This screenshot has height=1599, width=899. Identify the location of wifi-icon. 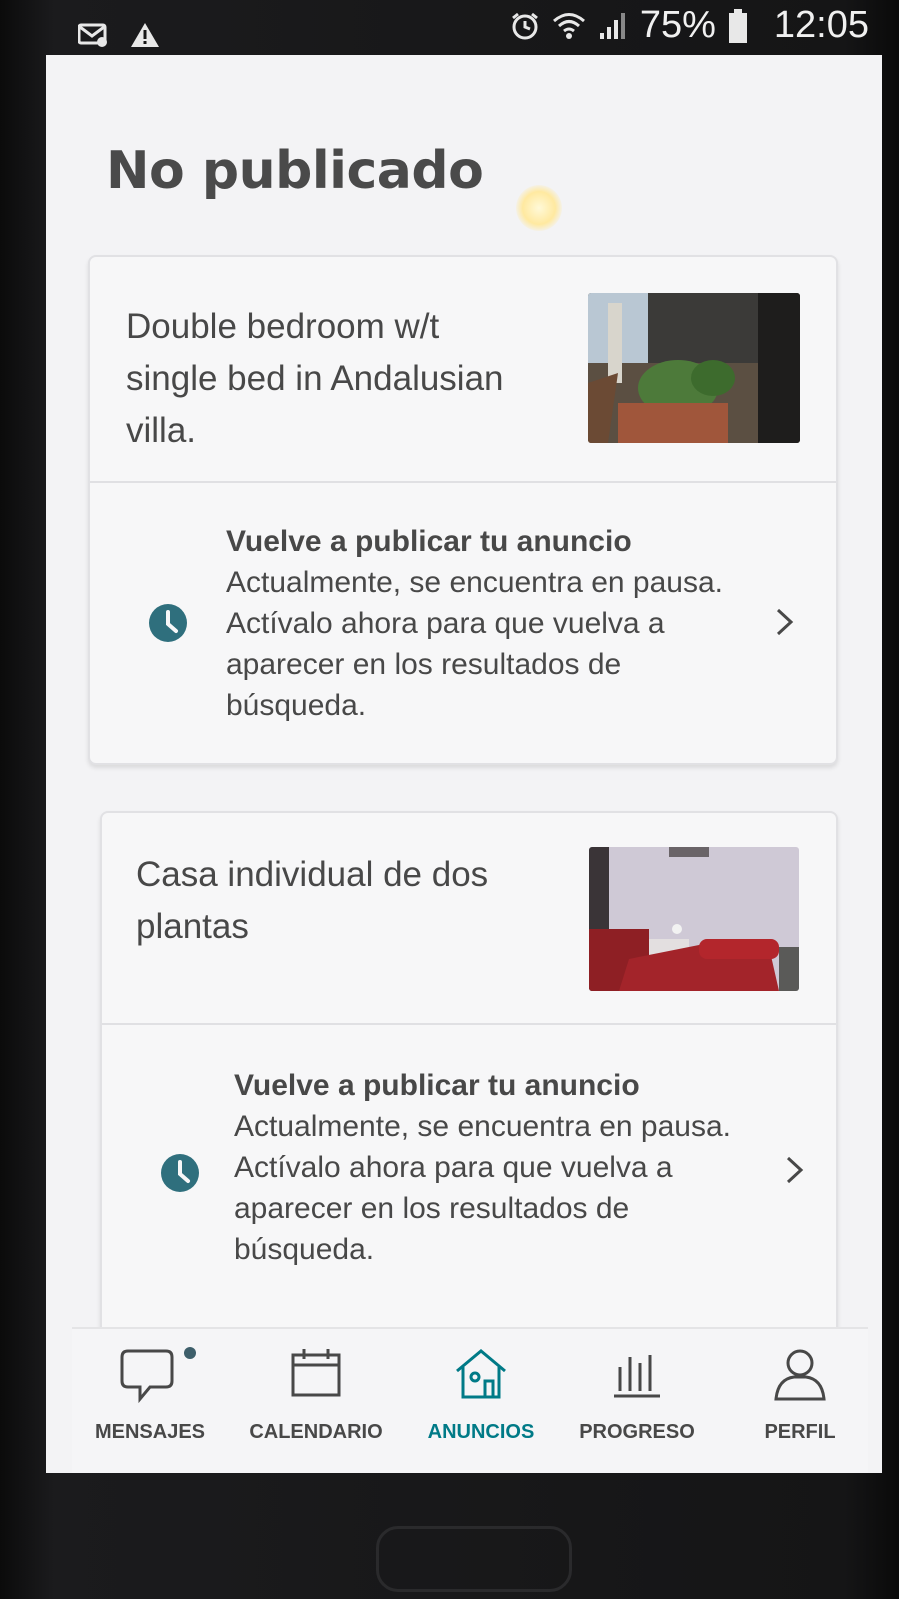
(569, 26).